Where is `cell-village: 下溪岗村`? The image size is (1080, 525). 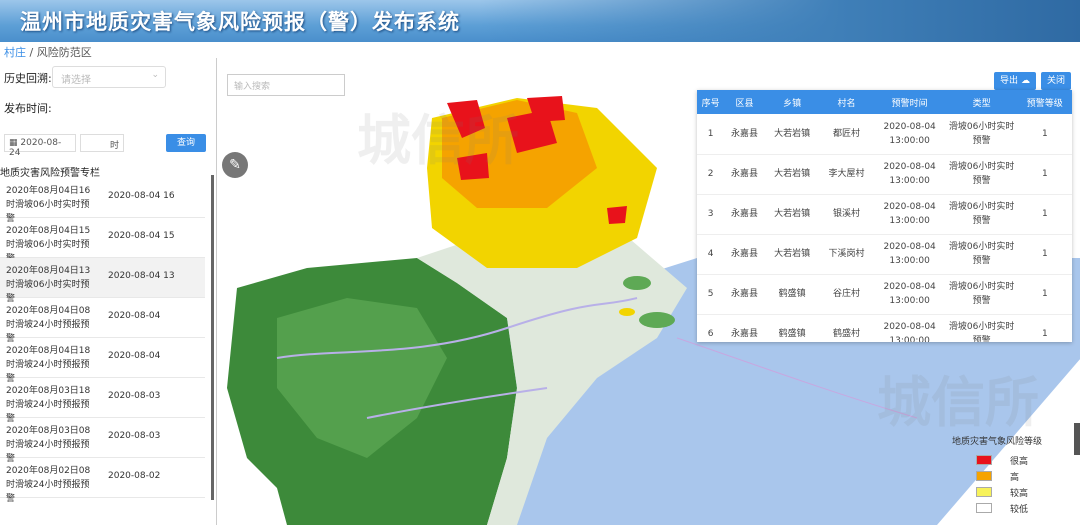
cell-village: 下溪岗村 is located at coordinates (846, 254).